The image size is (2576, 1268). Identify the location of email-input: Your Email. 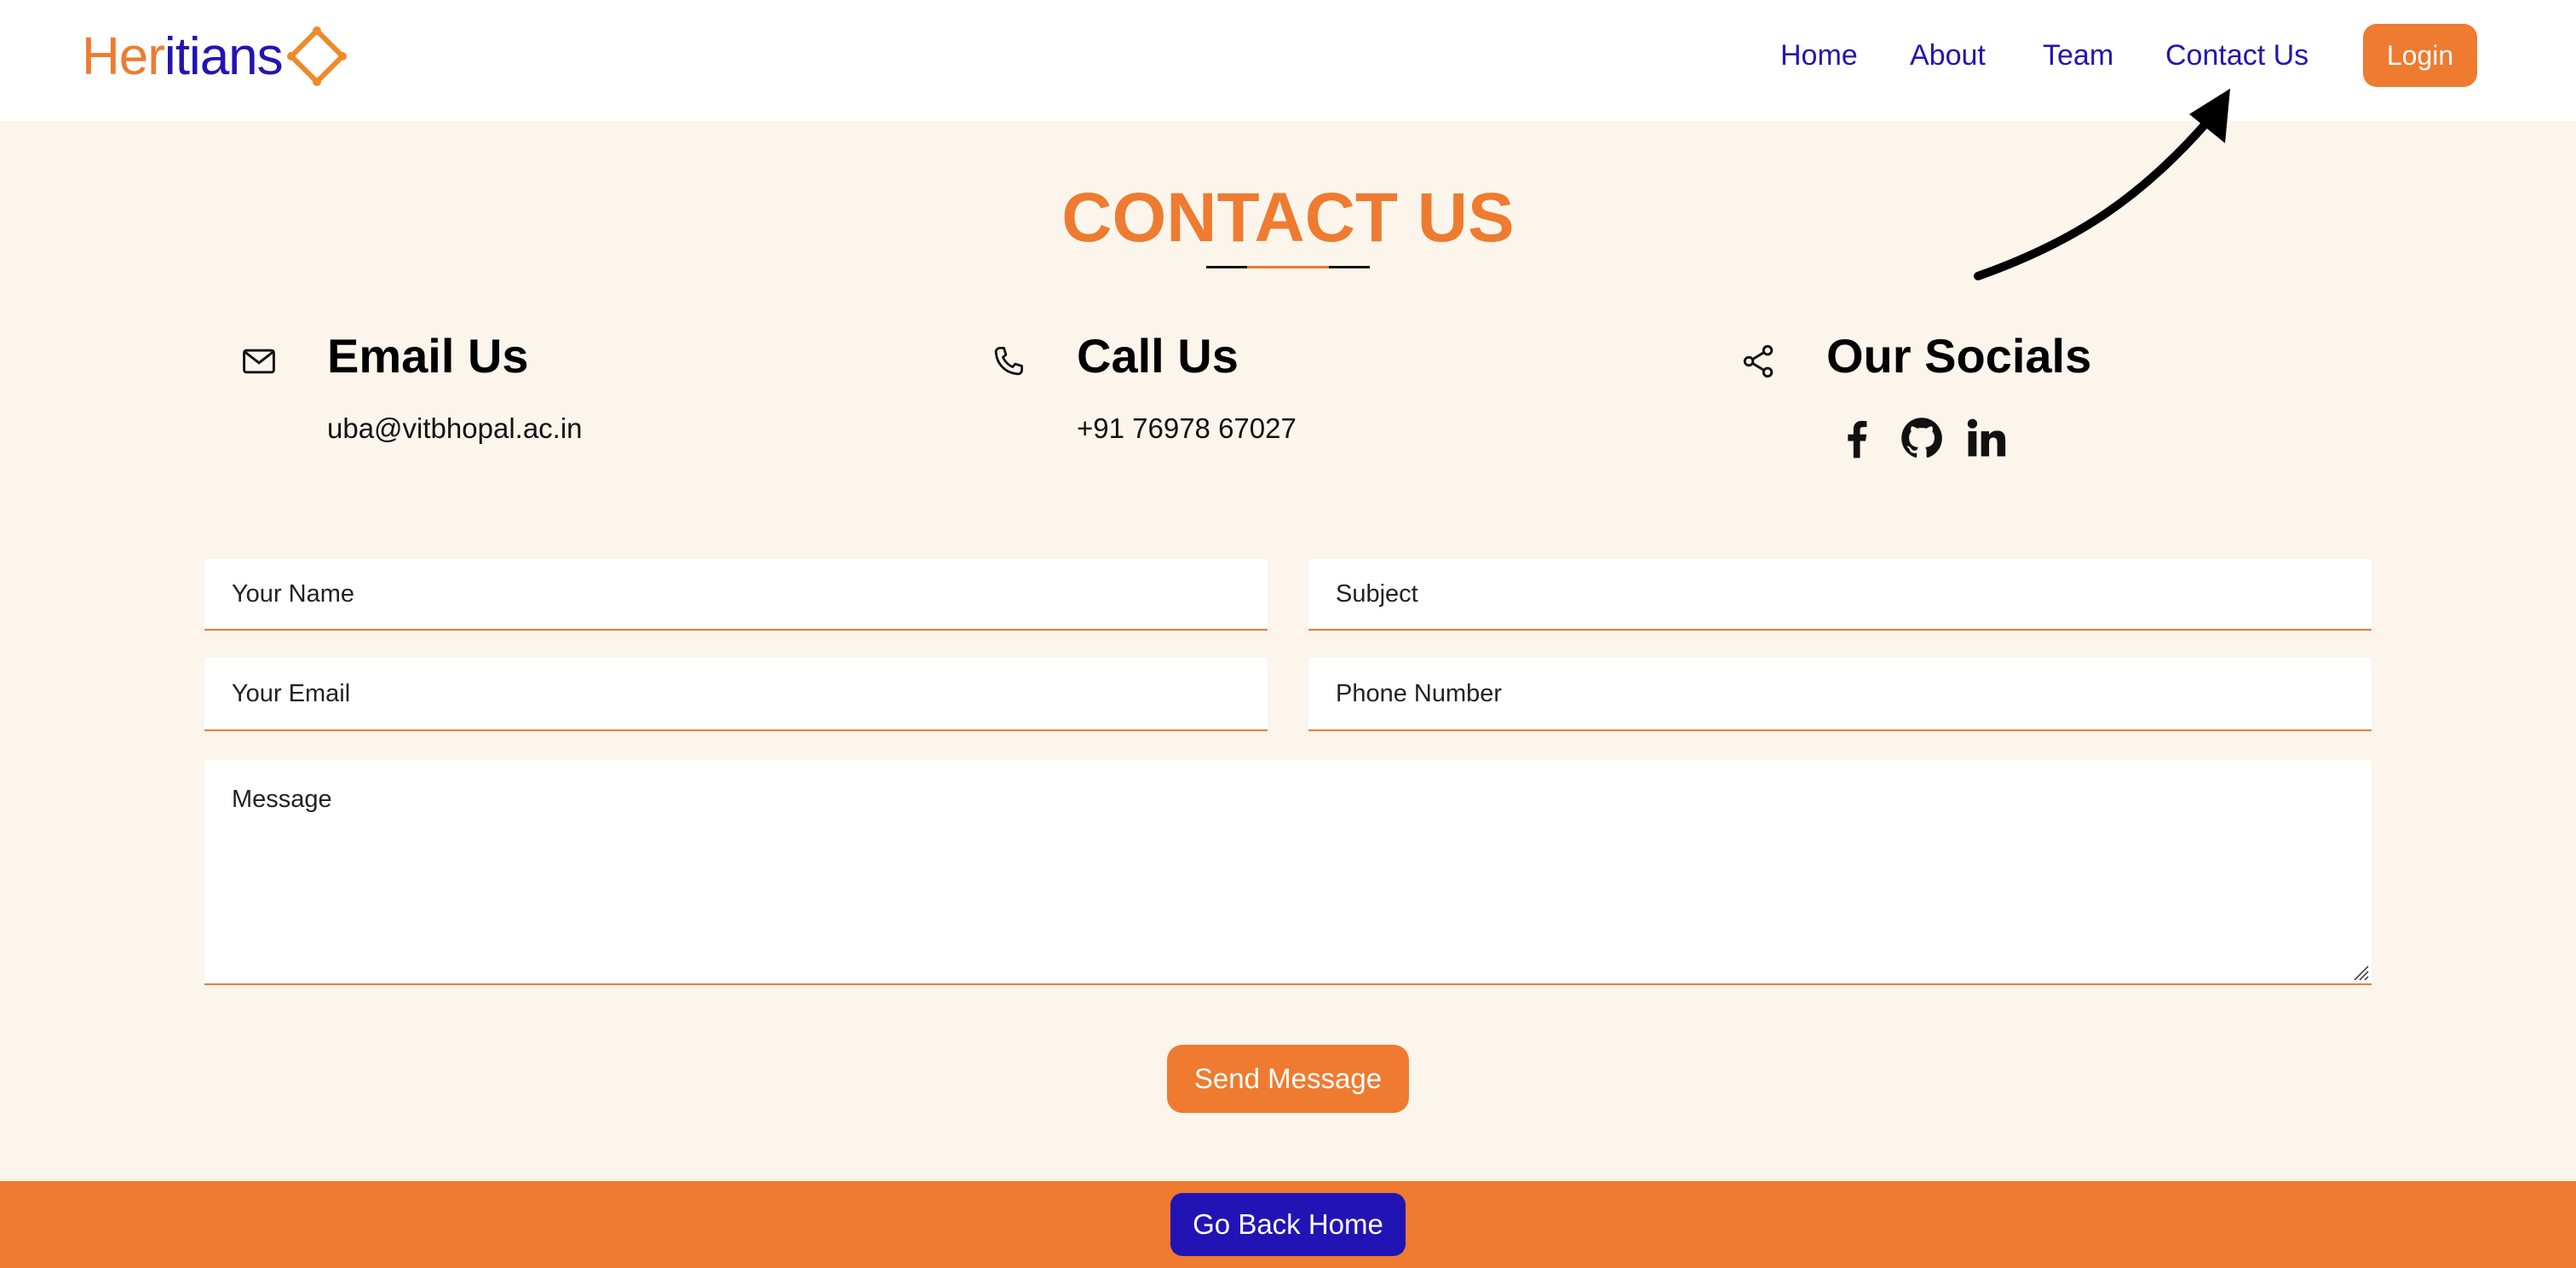
(736, 694).